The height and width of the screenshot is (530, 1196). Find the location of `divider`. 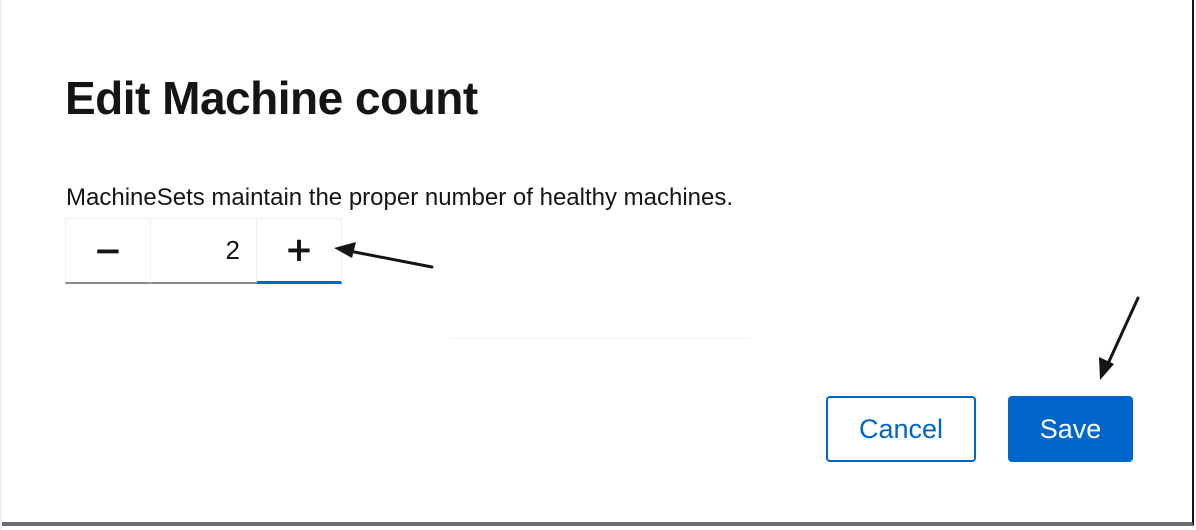

divider is located at coordinates (600, 338).